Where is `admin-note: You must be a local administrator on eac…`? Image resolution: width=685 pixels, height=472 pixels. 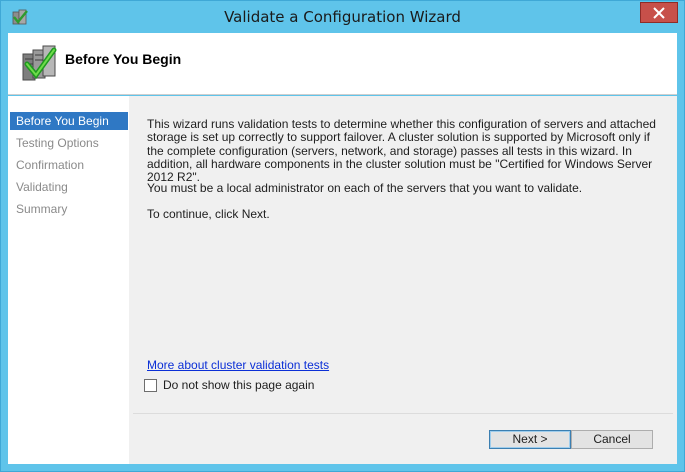
admin-note: You must be a local administrator on eac… is located at coordinates (365, 188).